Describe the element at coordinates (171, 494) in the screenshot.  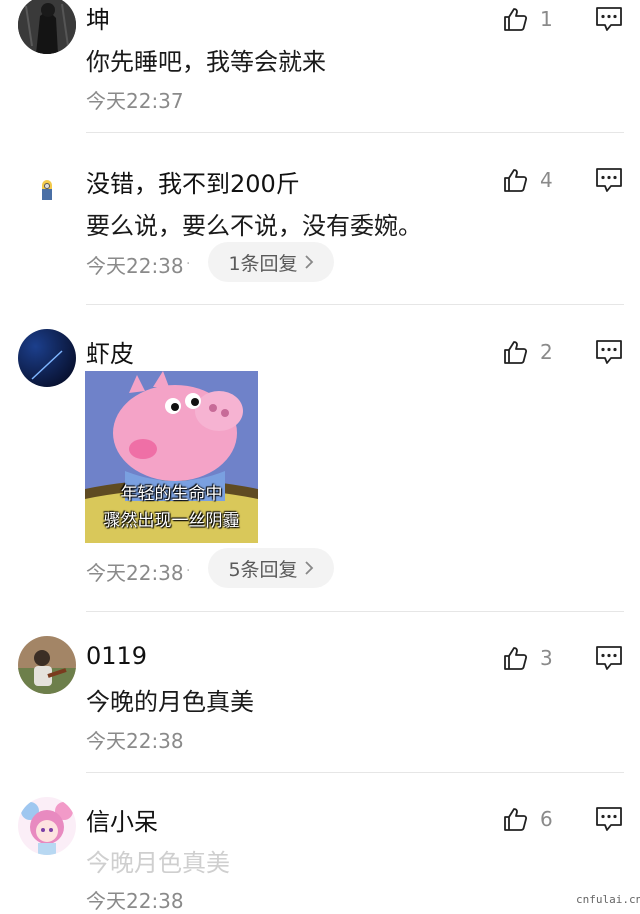
I see `sticker-caption: 年轻的生命中` at that location.